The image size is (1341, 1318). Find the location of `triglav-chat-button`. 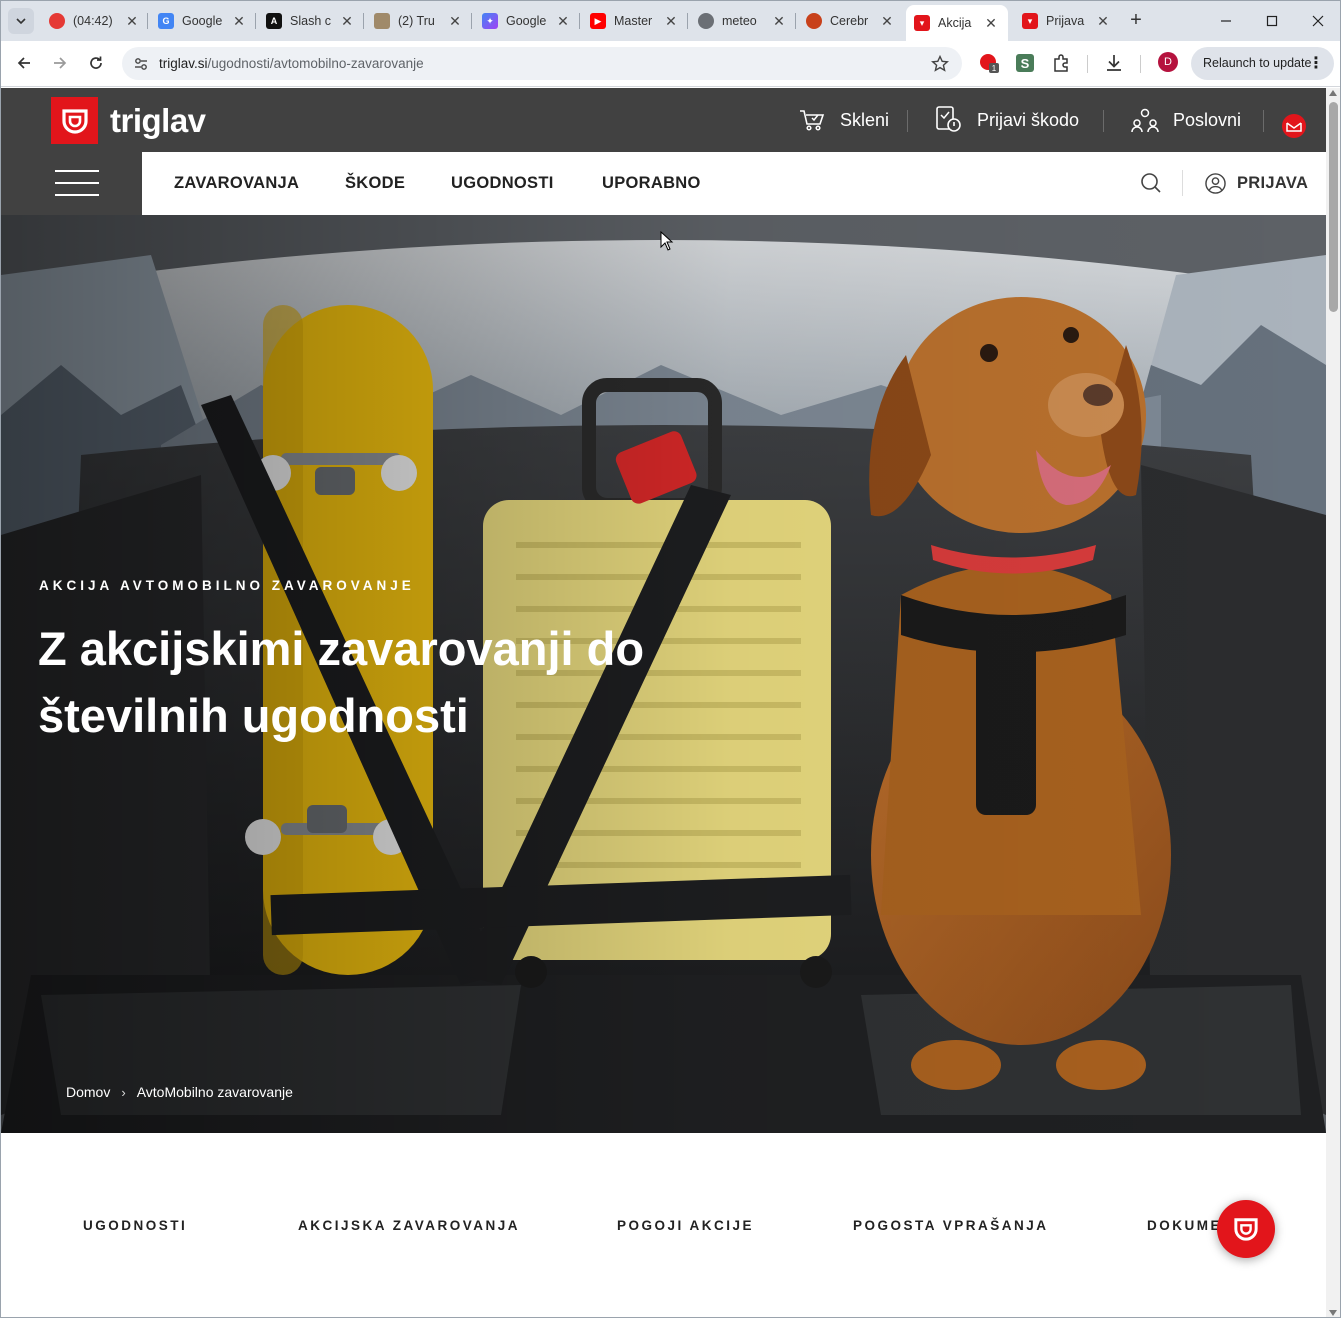

triglav-chat-button is located at coordinates (1246, 1229).